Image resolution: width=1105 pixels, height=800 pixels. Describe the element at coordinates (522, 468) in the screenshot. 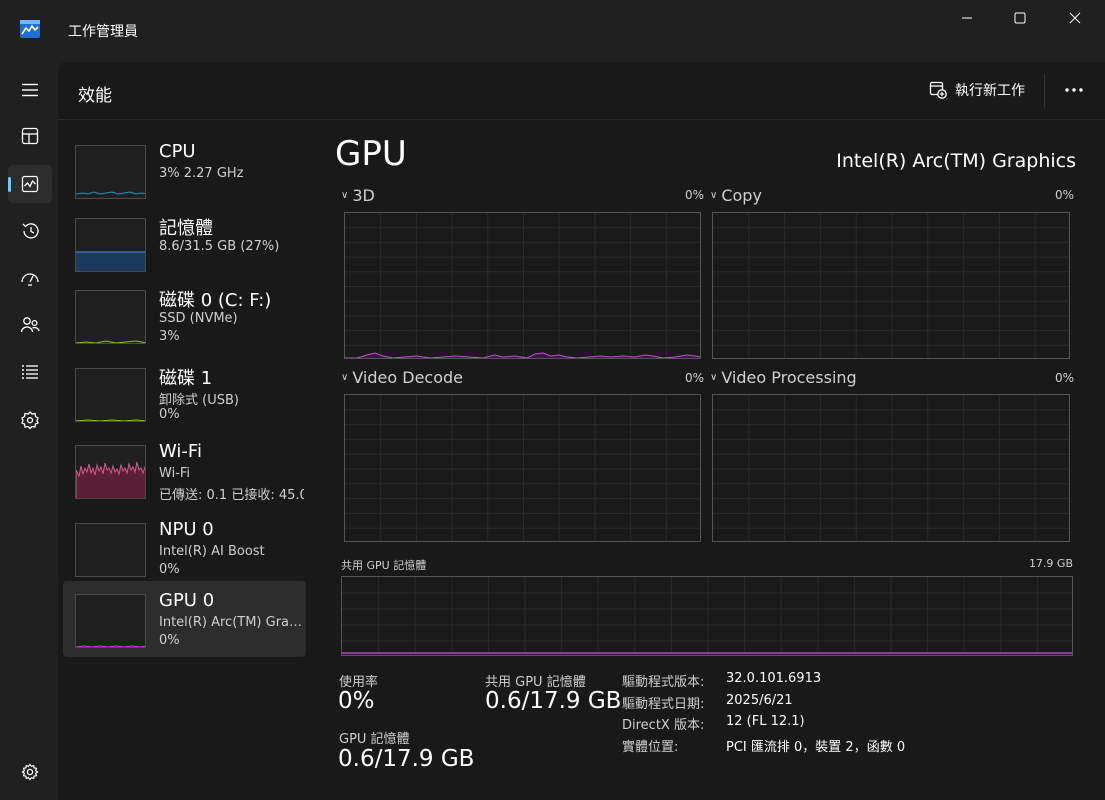

I see `engine-video-decode-graph` at that location.